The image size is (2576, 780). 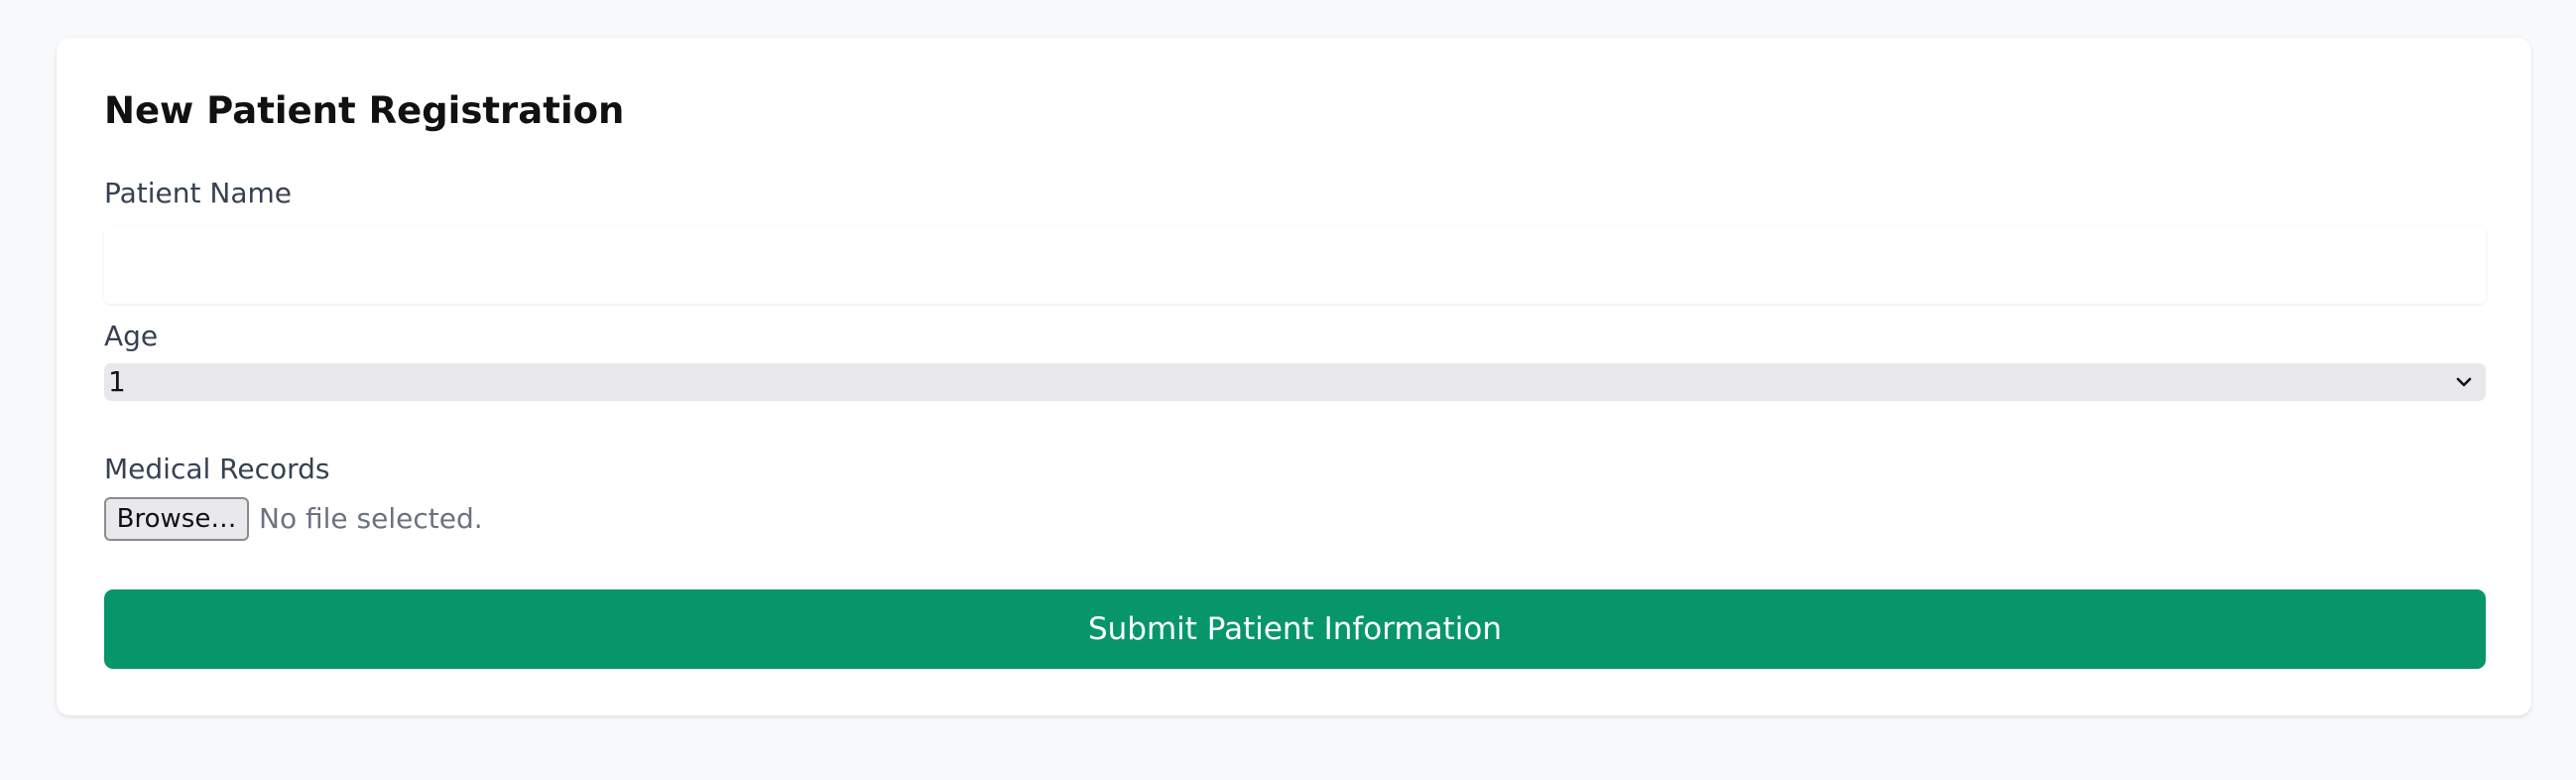 I want to click on file-status-text: No file selected., so click(x=371, y=518).